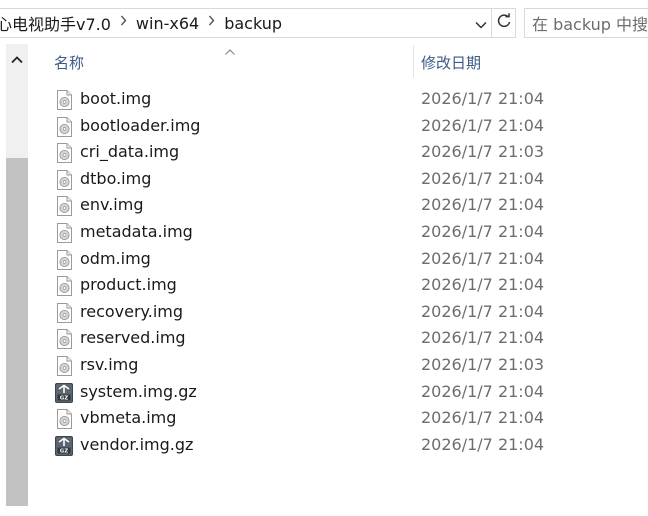  What do you see at coordinates (253, 23) in the screenshot?
I see `breadcrumb-backup: backup` at bounding box center [253, 23].